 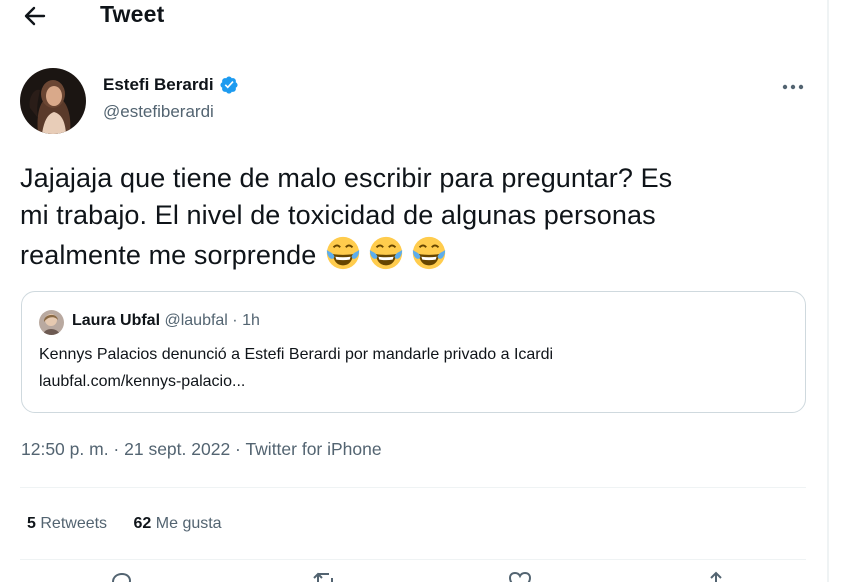 I want to click on retweets-count: 5, so click(x=31, y=523).